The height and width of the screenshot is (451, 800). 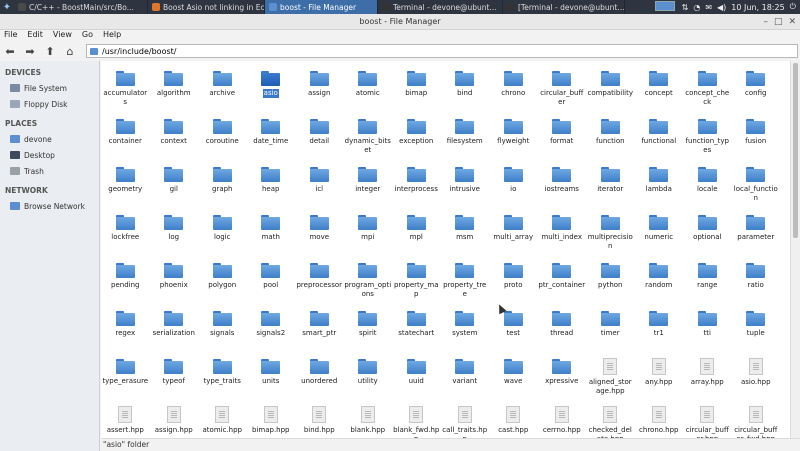 What do you see at coordinates (465, 332) in the screenshot?
I see `folder-item: system` at bounding box center [465, 332].